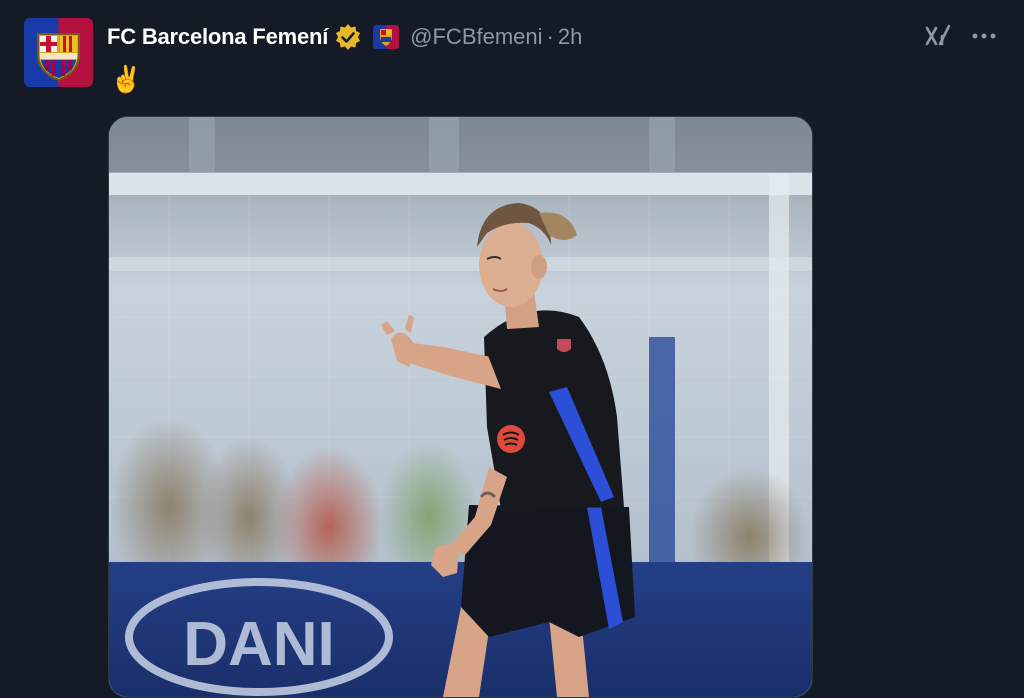 The height and width of the screenshot is (698, 1024). I want to click on avatar, so click(58, 52).